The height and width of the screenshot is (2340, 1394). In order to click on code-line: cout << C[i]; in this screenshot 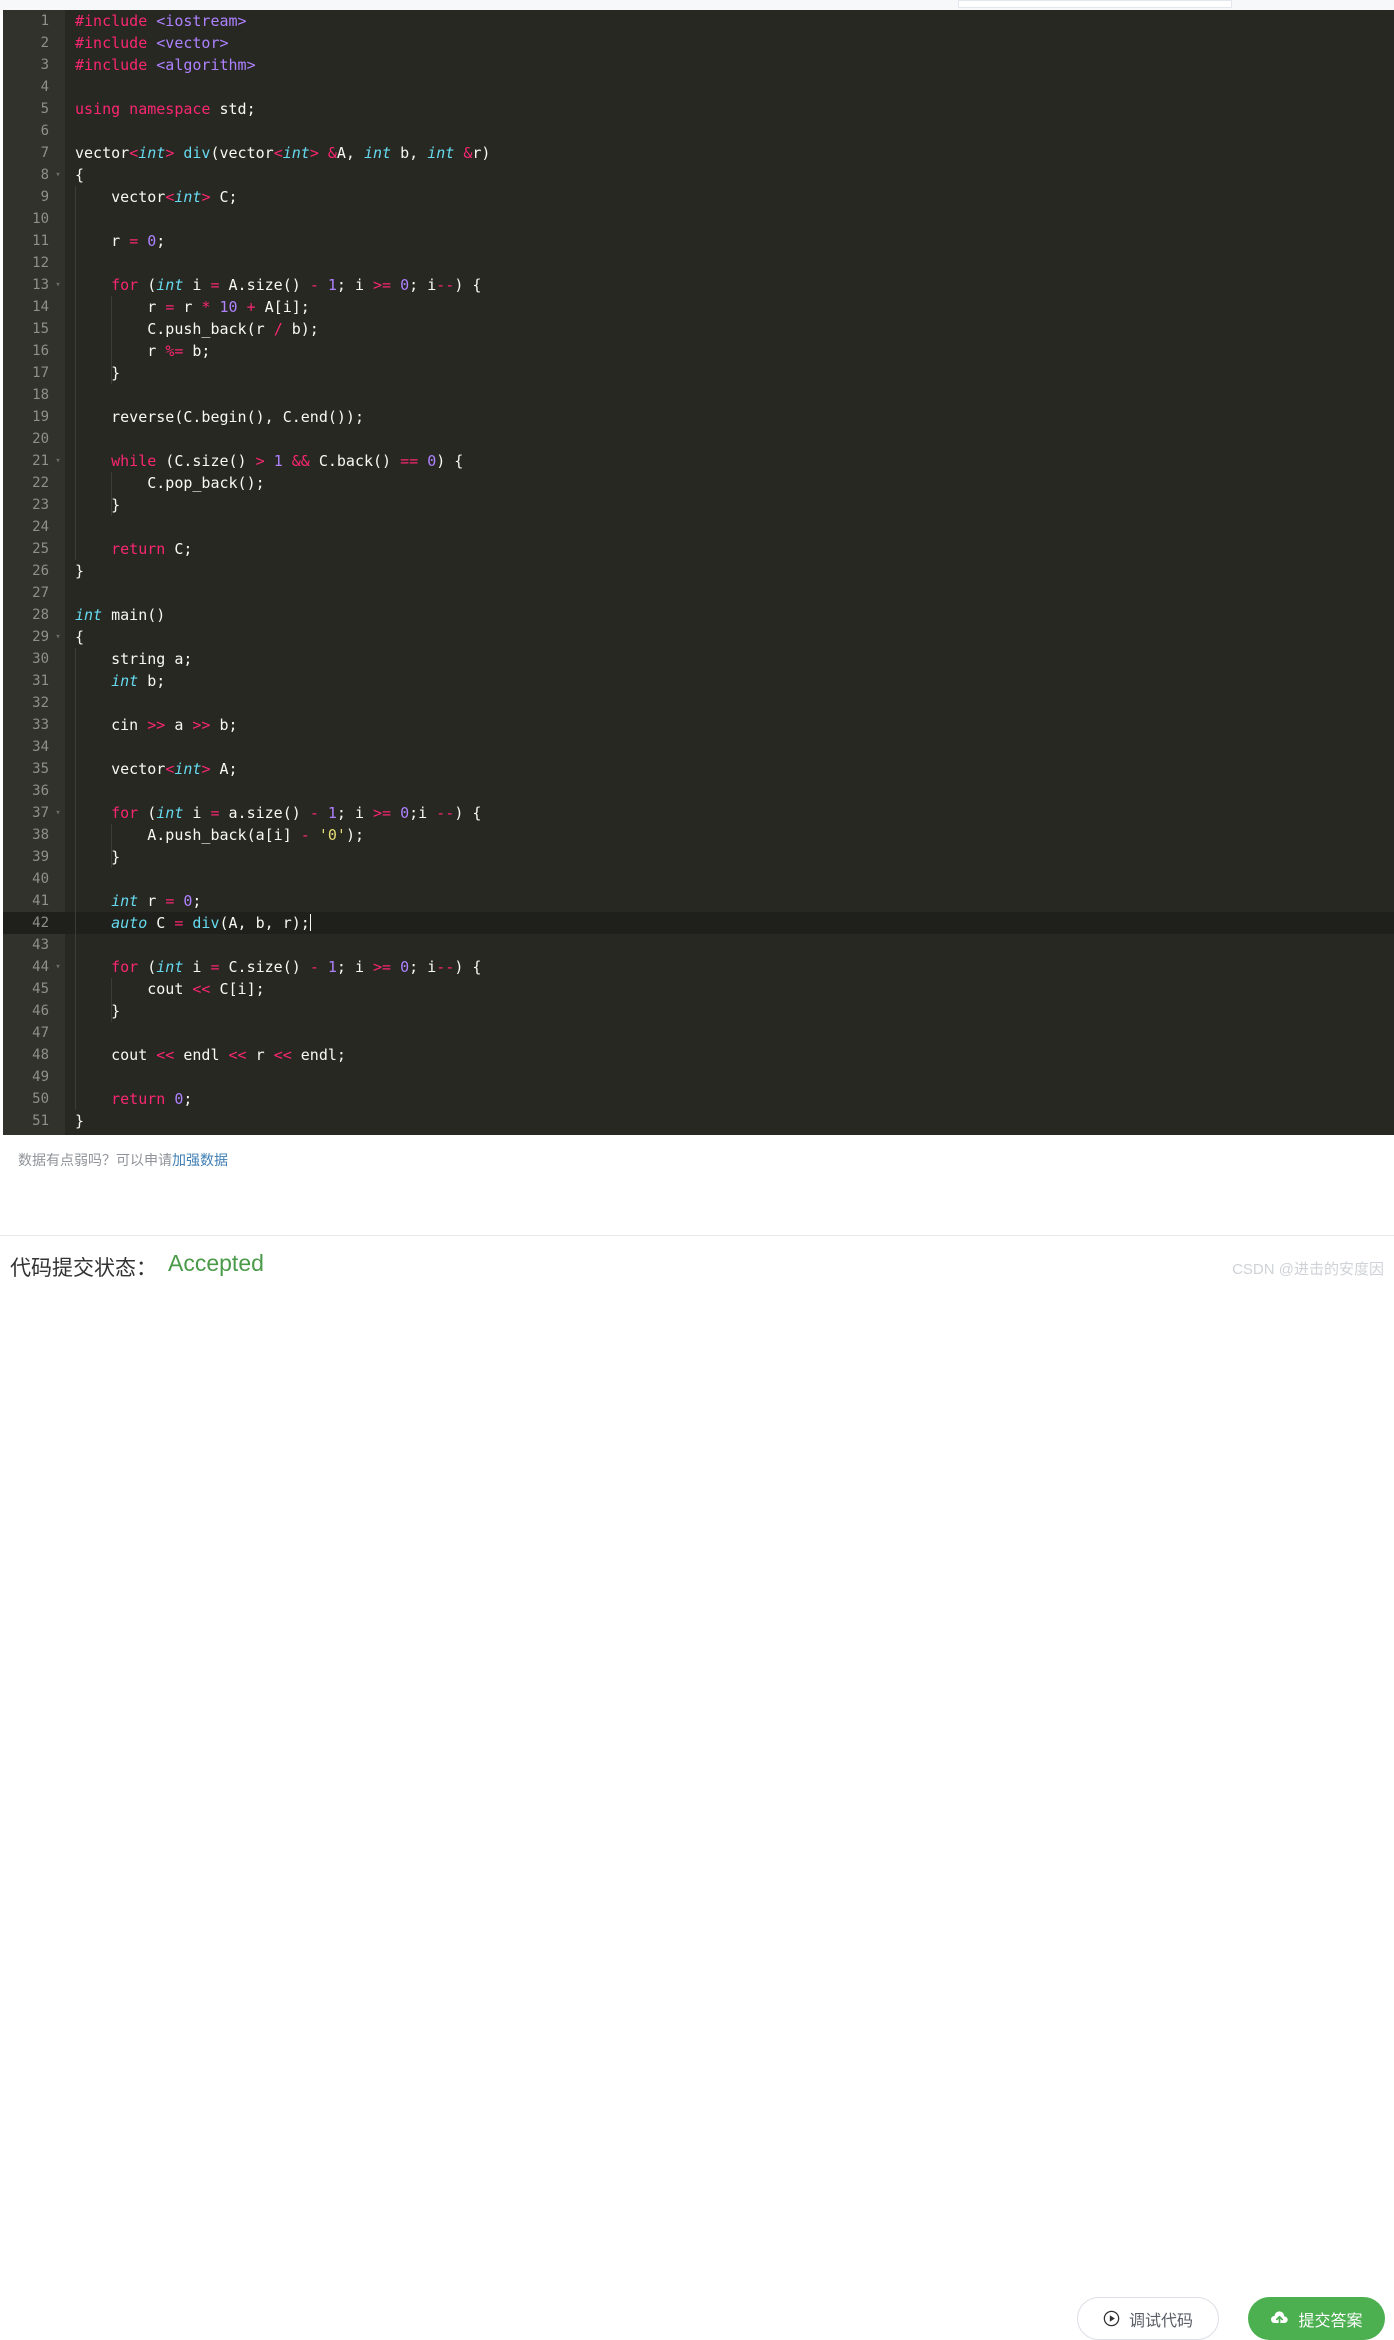, I will do `click(729, 989)`.